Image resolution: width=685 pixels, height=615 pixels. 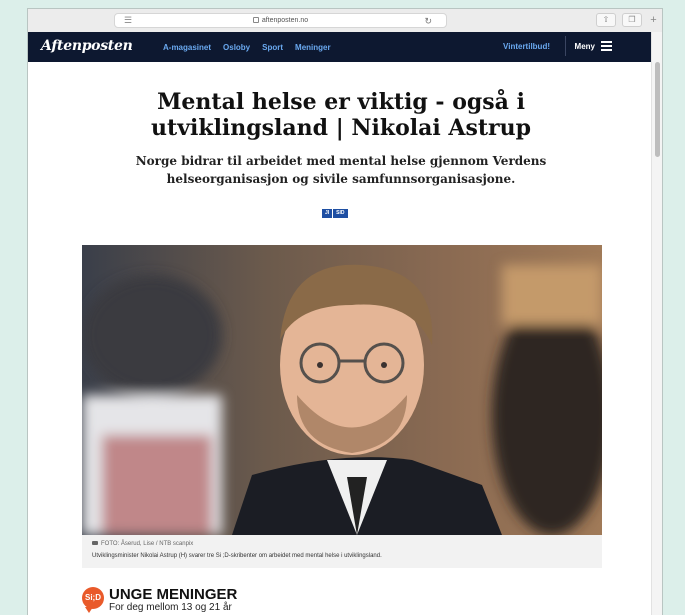 What do you see at coordinates (340, 213) in the screenshot?
I see `tag-sid: SID` at bounding box center [340, 213].